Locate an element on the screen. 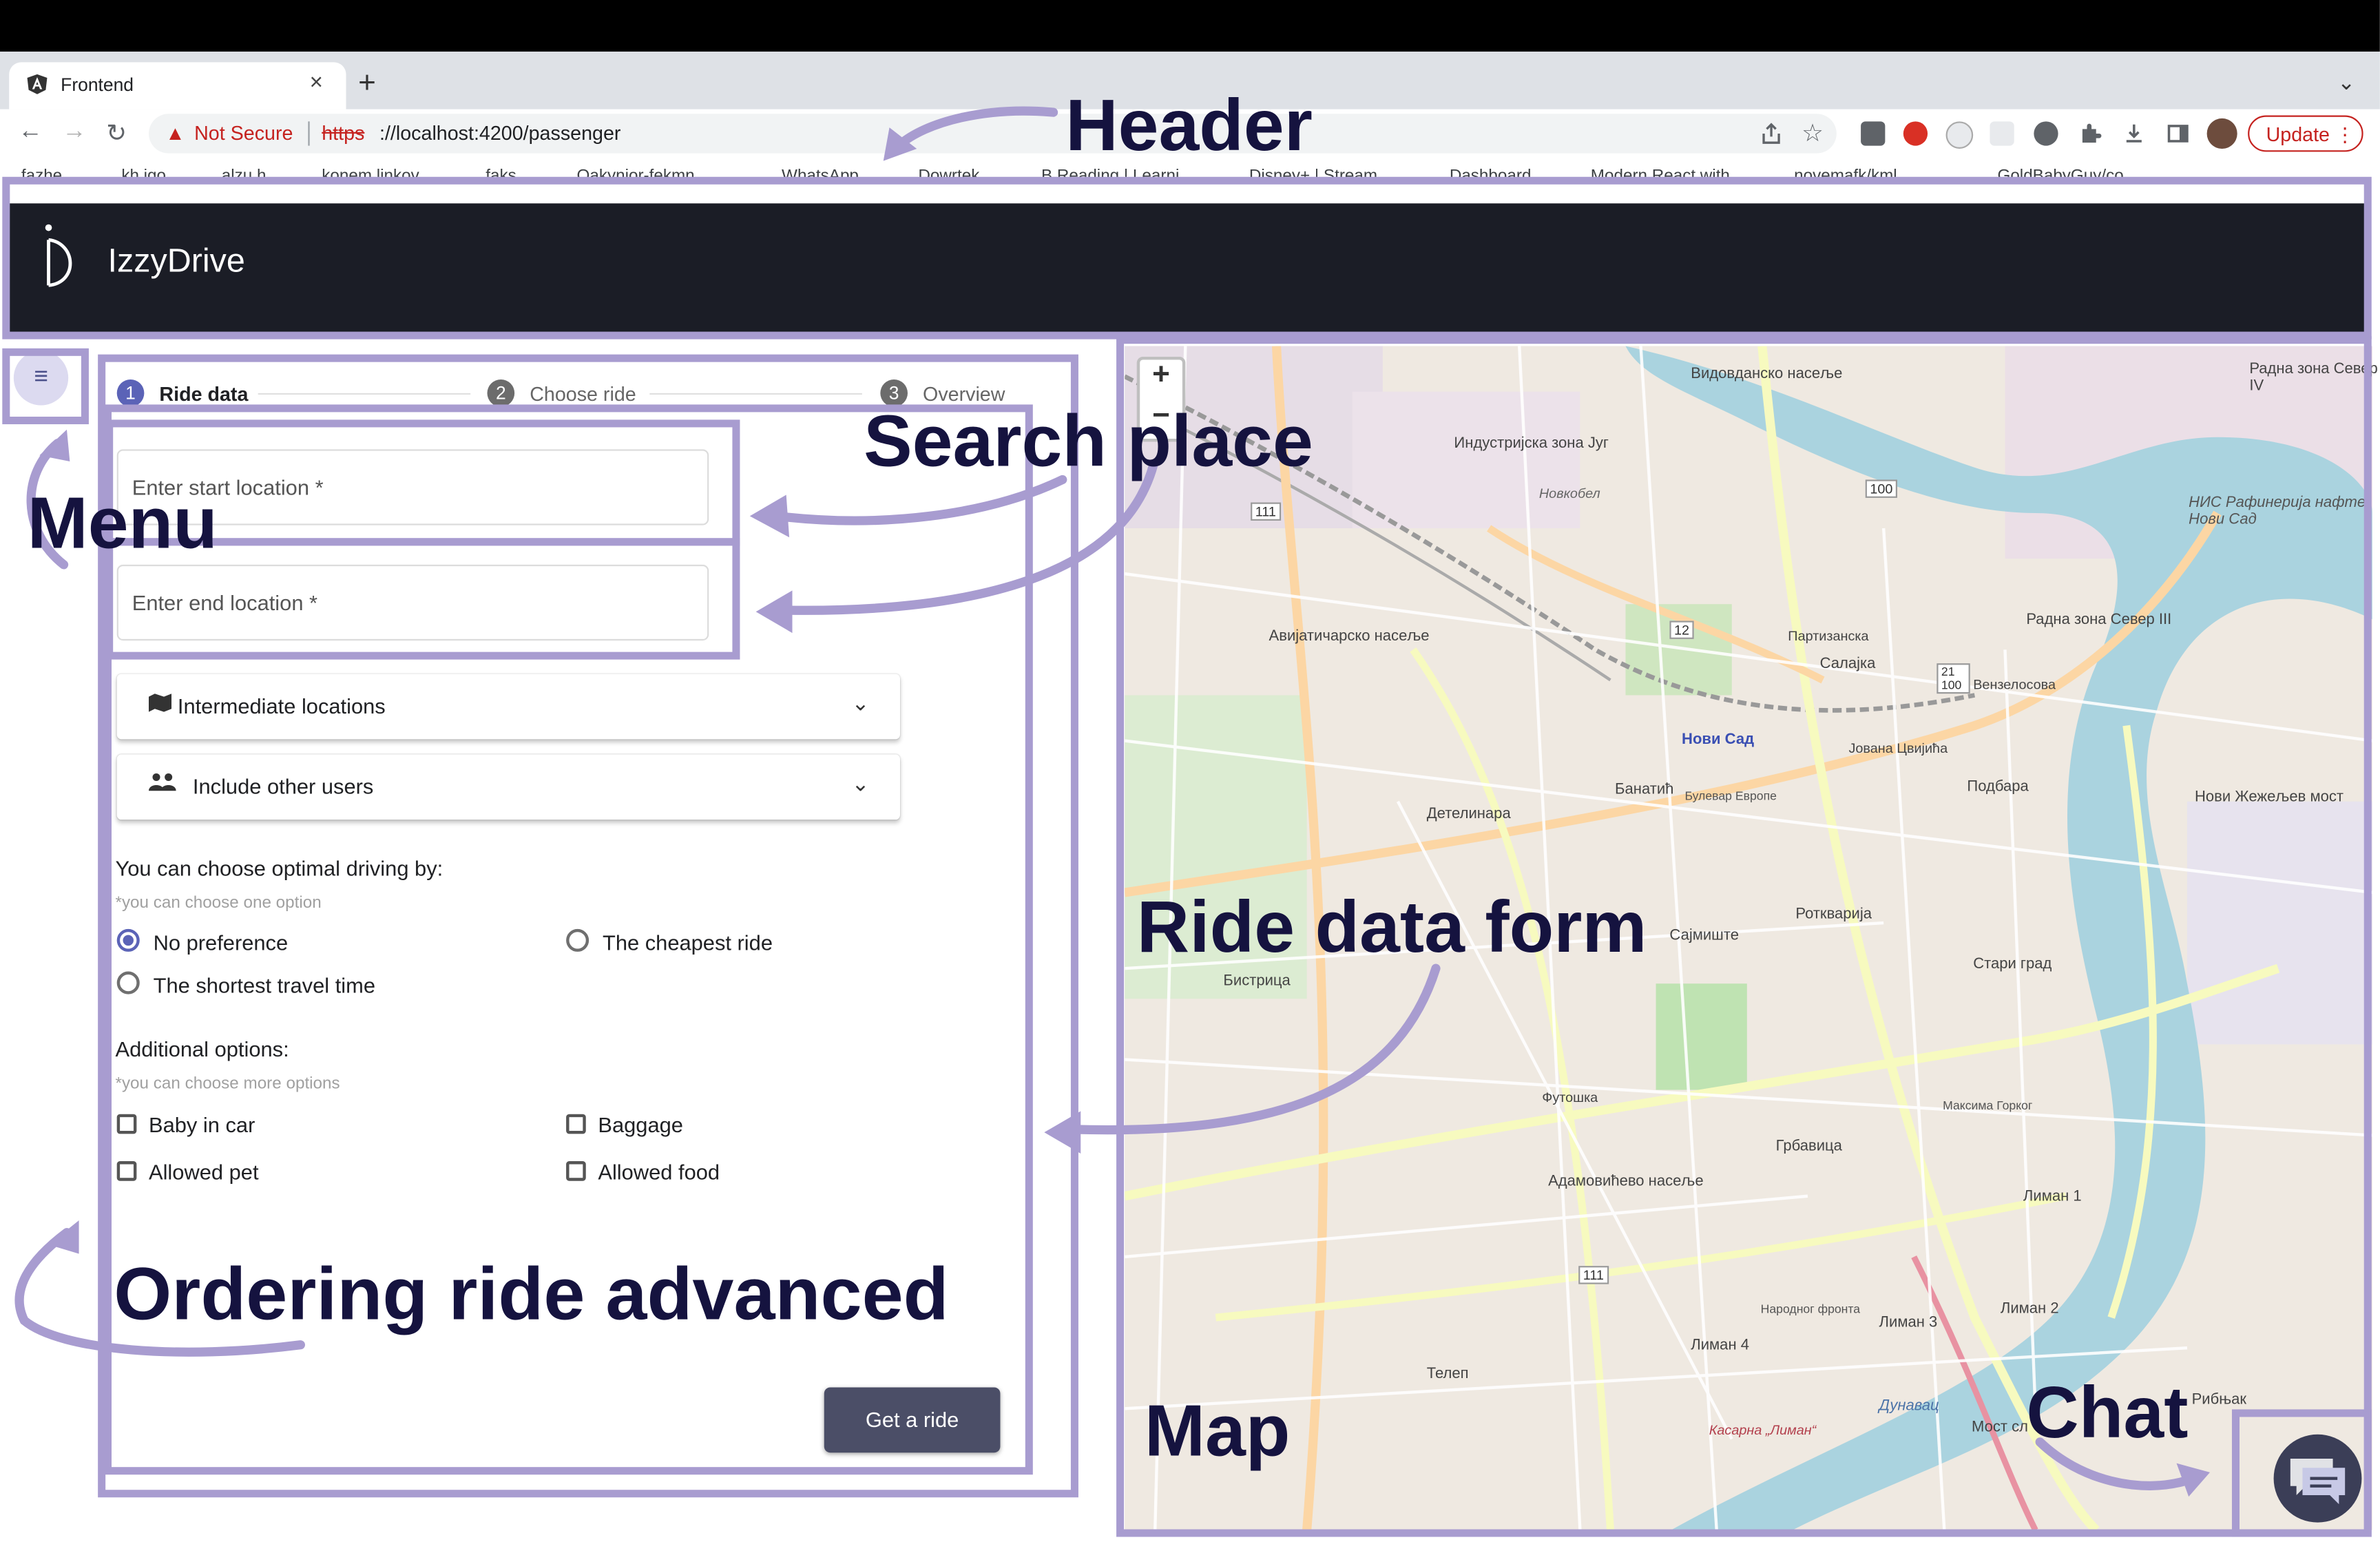  map-label: Грбавица is located at coordinates (1808, 1147).